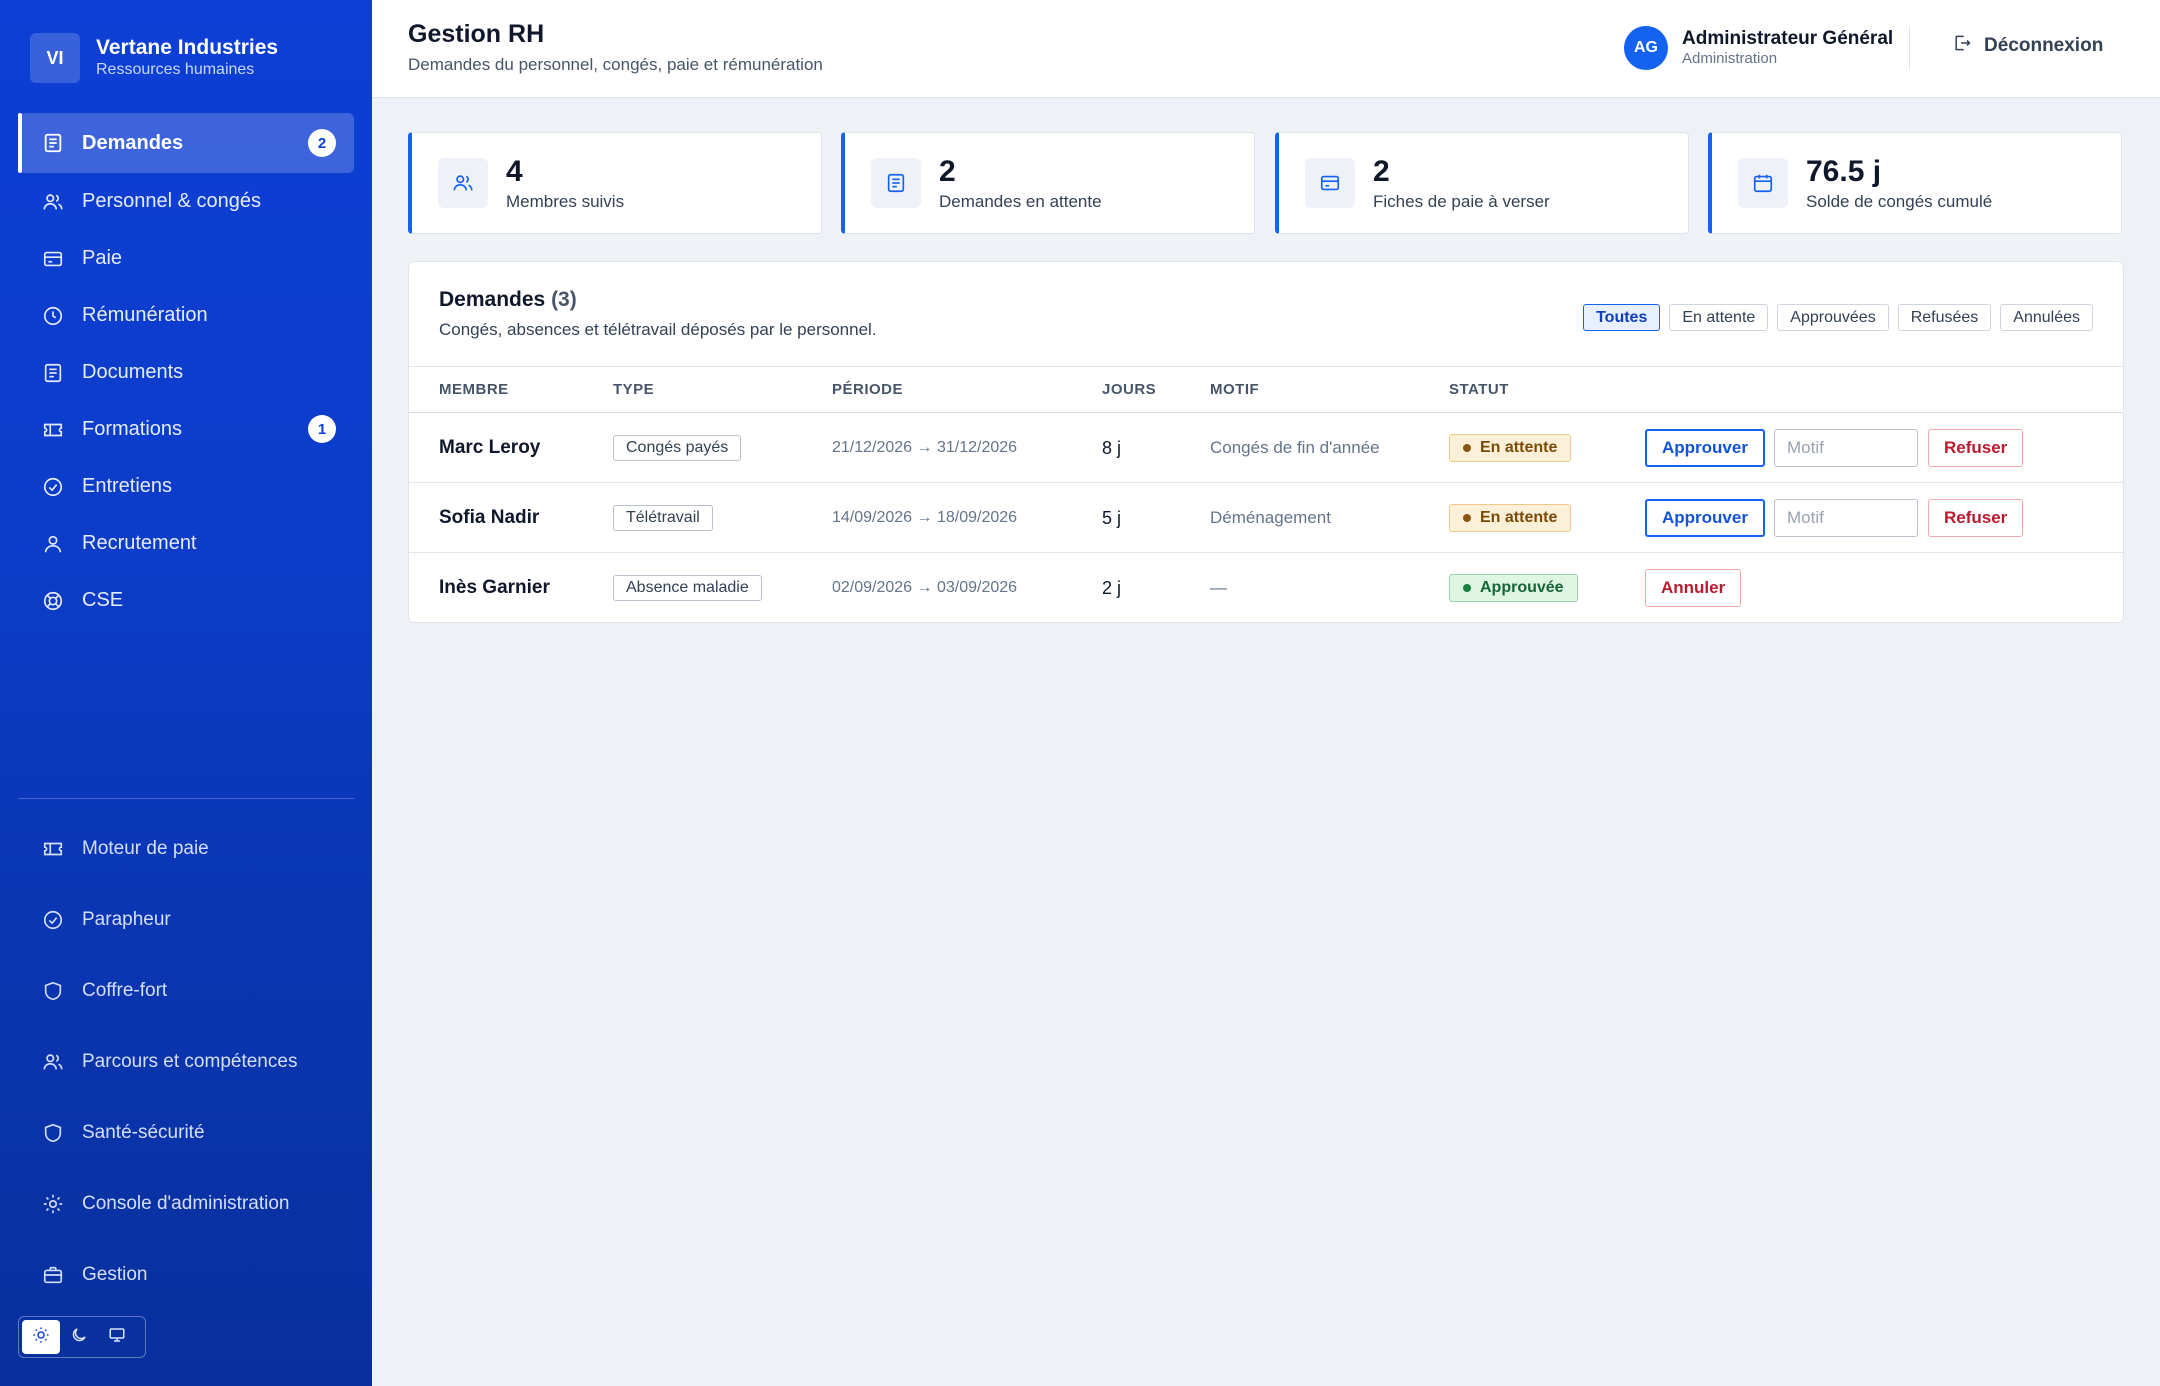 This screenshot has height=1386, width=2160. I want to click on column-header: JOURS, so click(1129, 389).